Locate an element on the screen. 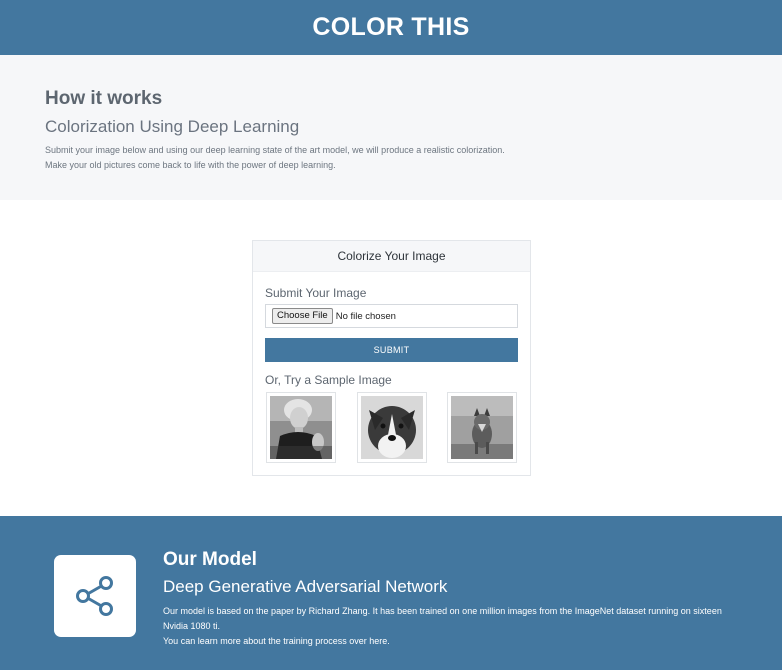 This screenshot has width=782, height=670. site-title: COLOR THIS is located at coordinates (391, 27).